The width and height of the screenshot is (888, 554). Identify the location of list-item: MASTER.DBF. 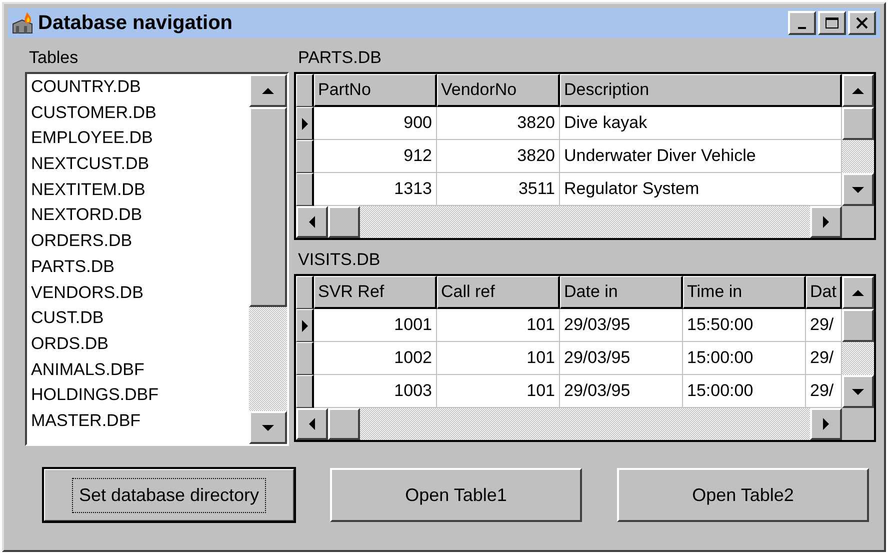
(138, 421).